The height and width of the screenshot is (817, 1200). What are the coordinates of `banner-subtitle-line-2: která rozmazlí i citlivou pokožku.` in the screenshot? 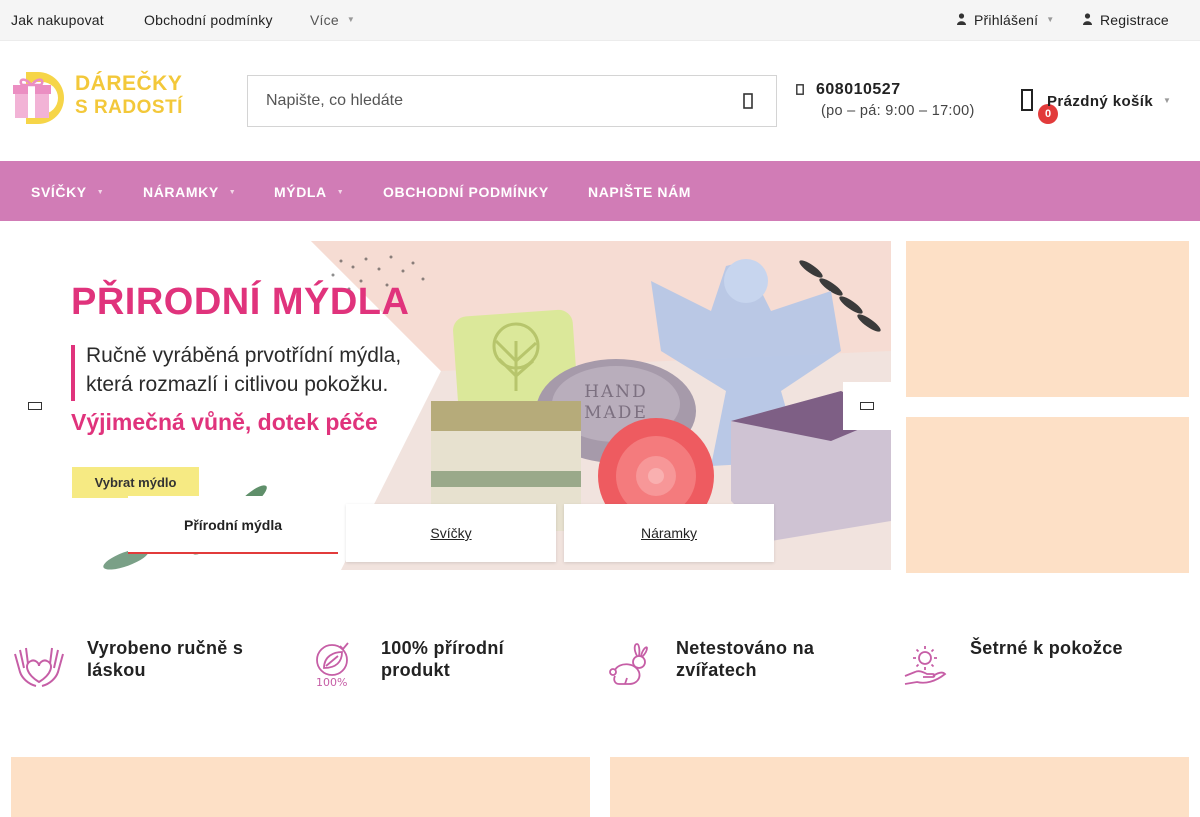 It's located at (237, 384).